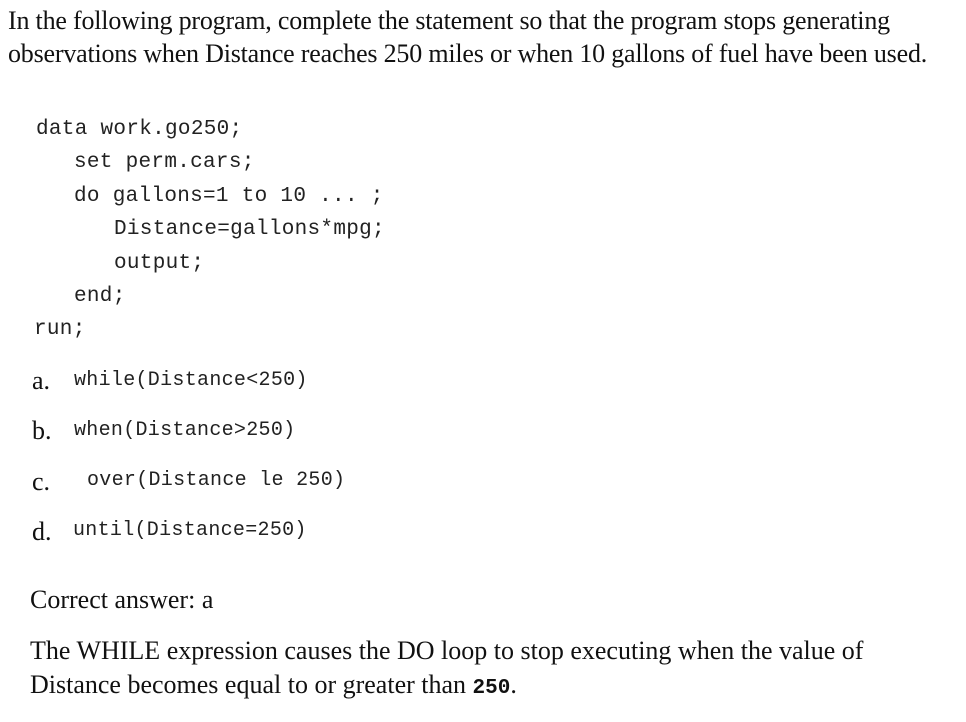 The image size is (966, 722). What do you see at coordinates (185, 430) in the screenshot?
I see `option-code: when(Distance>250)` at bounding box center [185, 430].